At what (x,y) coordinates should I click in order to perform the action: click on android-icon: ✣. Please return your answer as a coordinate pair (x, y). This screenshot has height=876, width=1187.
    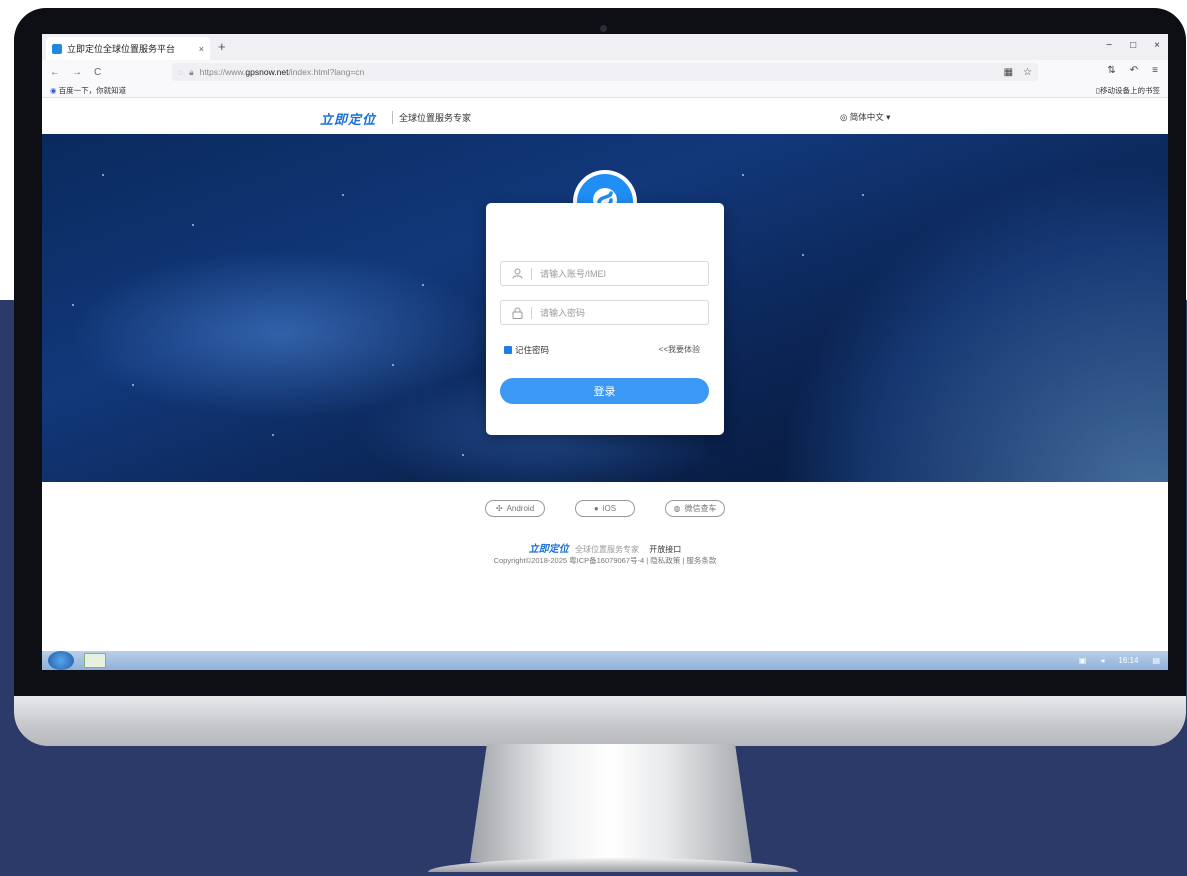
    Looking at the image, I should click on (499, 508).